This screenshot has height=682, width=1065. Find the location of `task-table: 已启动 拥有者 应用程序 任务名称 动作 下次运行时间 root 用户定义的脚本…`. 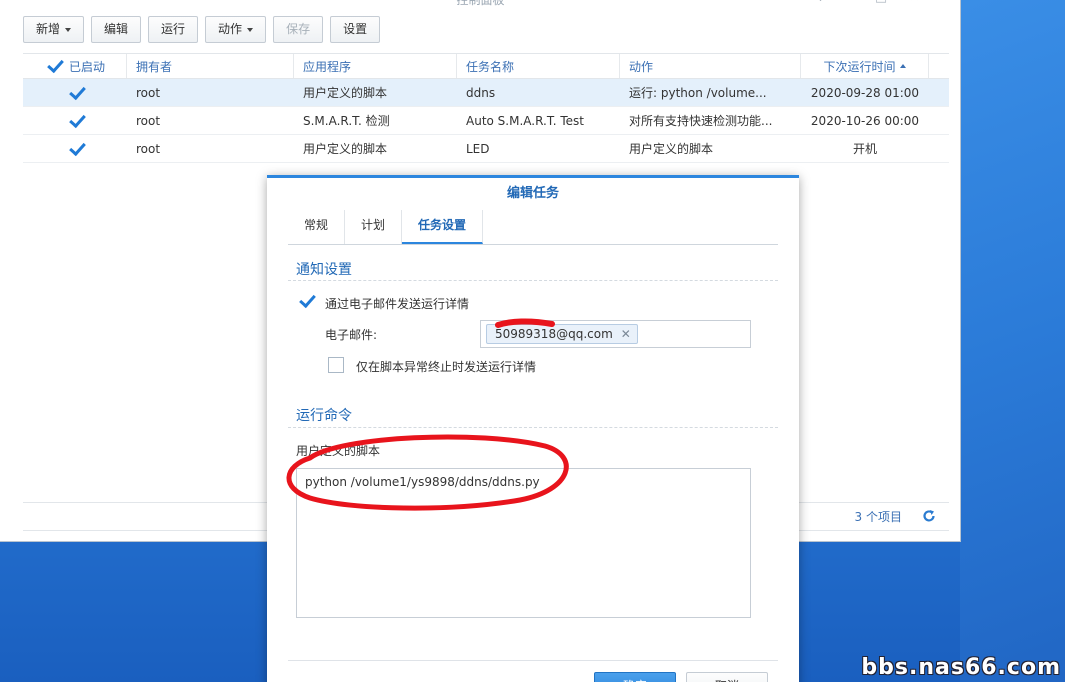

task-table: 已启动 拥有者 应用程序 任务名称 动作 下次运行时间 root 用户定义的脚本… is located at coordinates (486, 108).